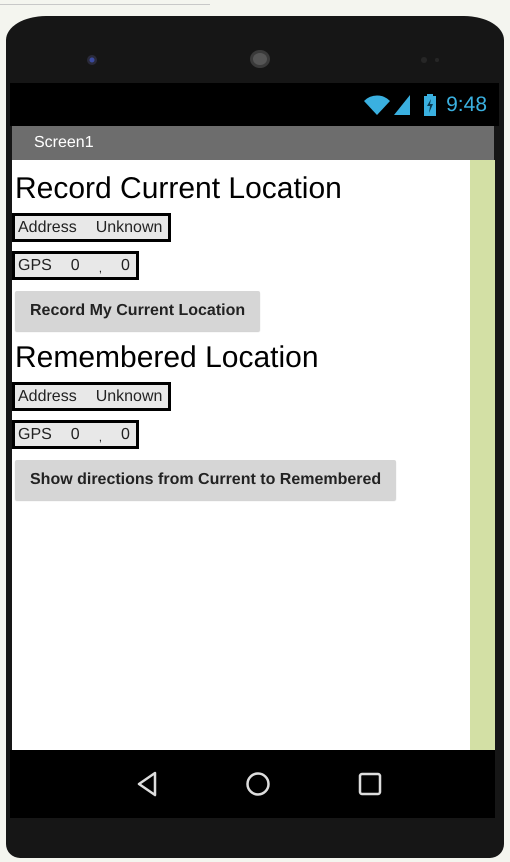 The image size is (510, 862). Describe the element at coordinates (92, 60) in the screenshot. I see `camera-icon` at that location.